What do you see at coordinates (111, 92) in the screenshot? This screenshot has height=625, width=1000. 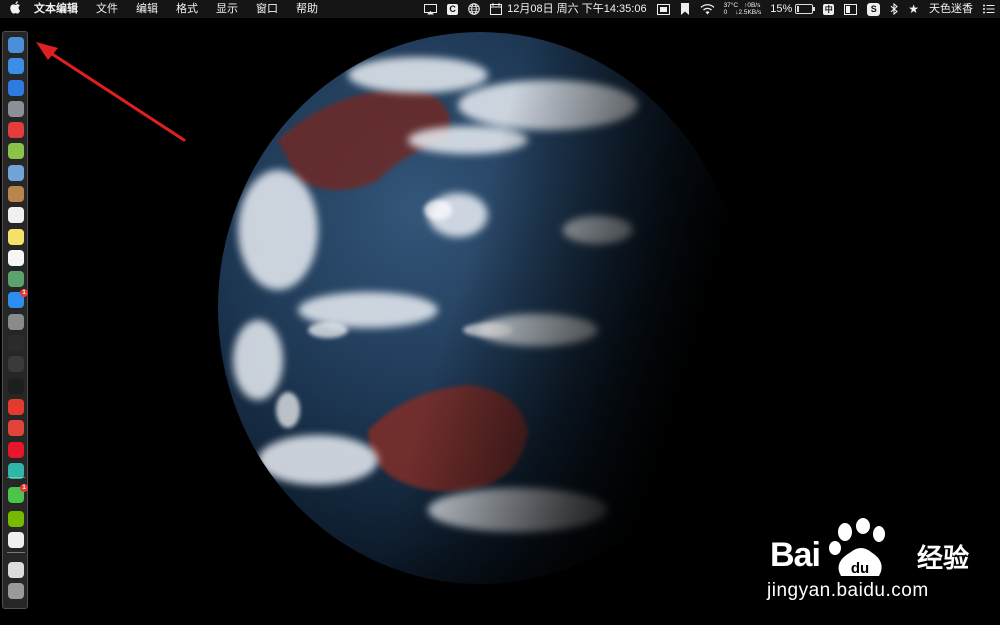 I see `annotation-arrow` at bounding box center [111, 92].